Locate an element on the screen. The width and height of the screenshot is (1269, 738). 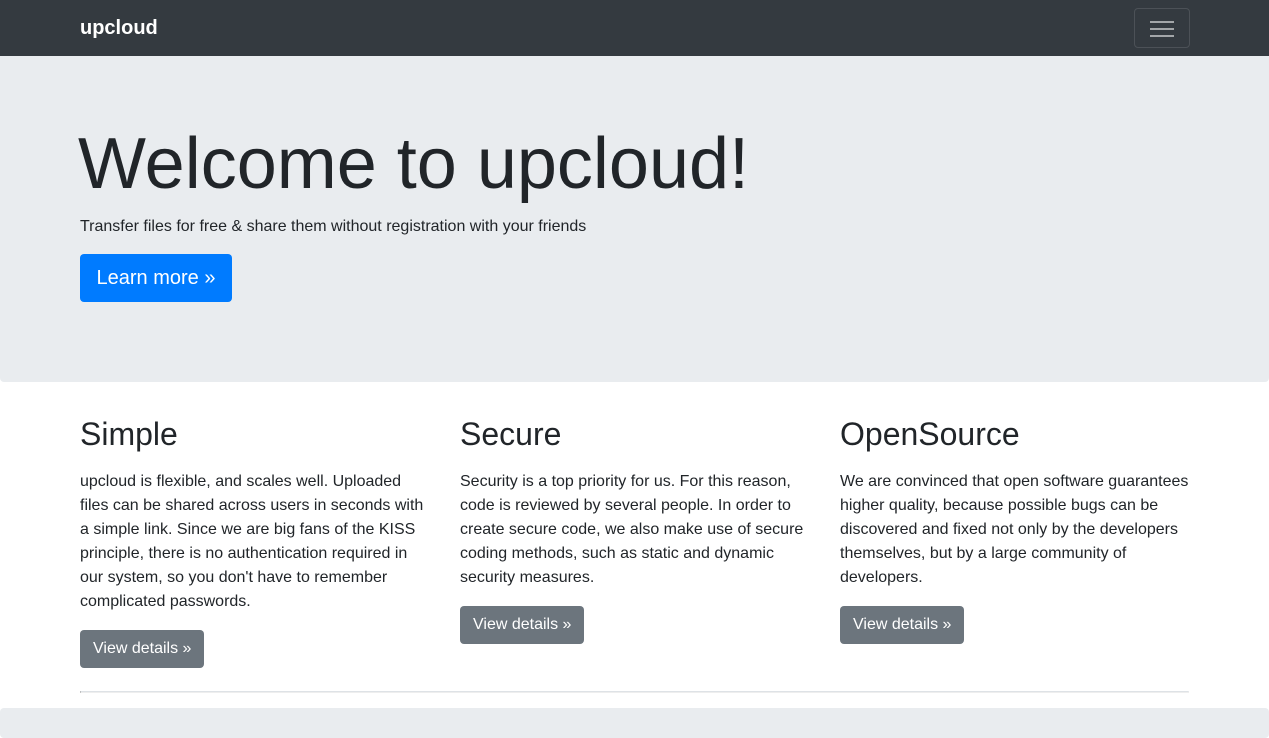
navbar: upcloud is located at coordinates (634, 28).